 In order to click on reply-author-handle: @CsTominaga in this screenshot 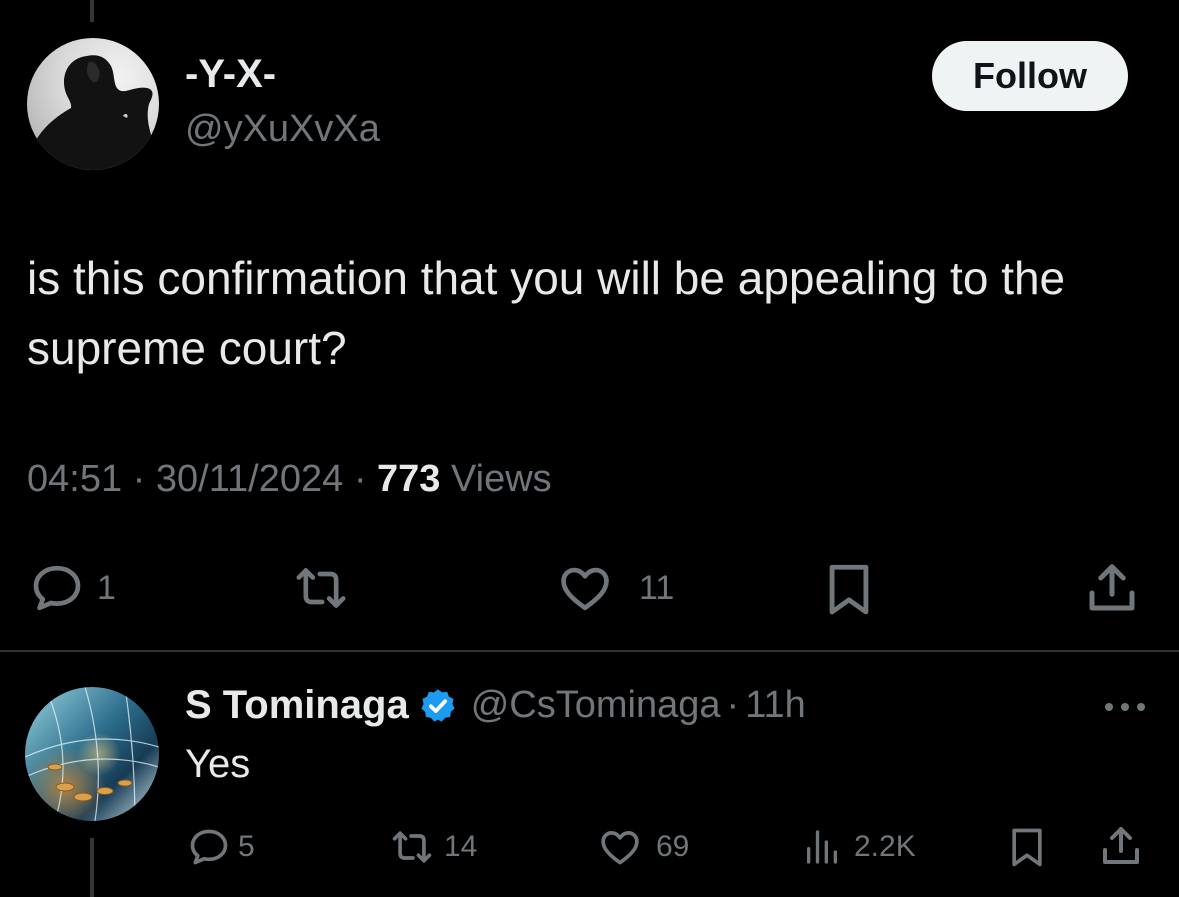, I will do `click(596, 705)`.